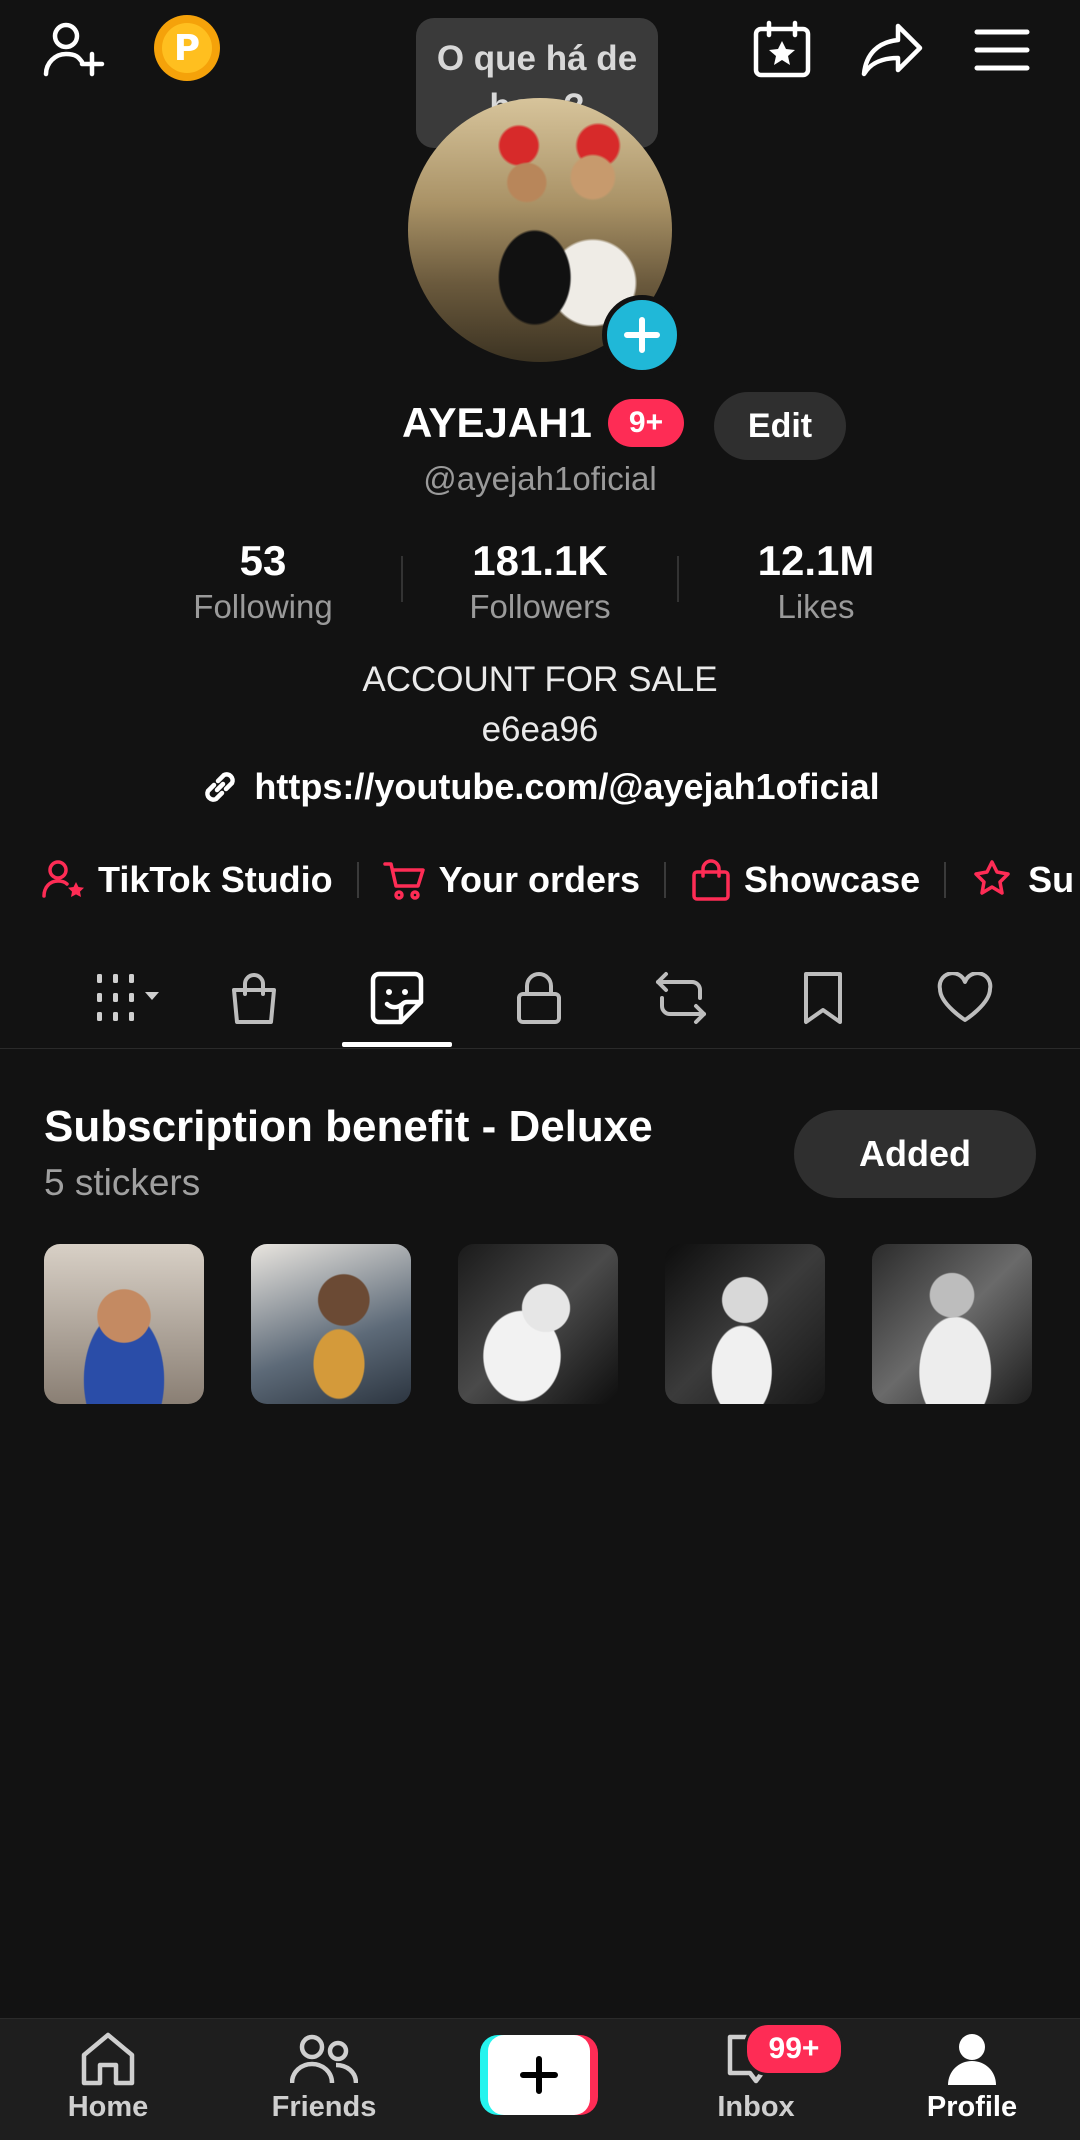 The image size is (1080, 2140). Describe the element at coordinates (540, 729) in the screenshot. I see `bio-line-2: e6ea96` at that location.